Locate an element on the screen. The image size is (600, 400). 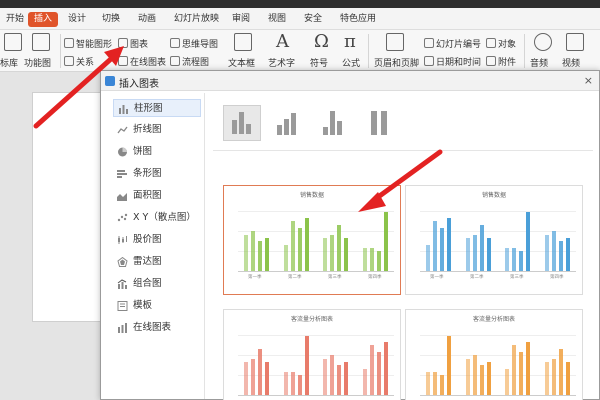
chart-type-line: 折线图 is located at coordinates (157, 130).